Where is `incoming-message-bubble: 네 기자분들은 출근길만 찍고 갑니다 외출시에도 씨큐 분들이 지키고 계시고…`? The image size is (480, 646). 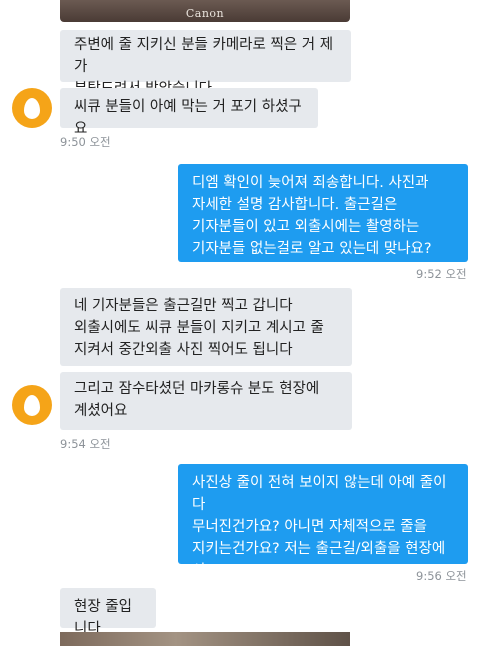
incoming-message-bubble: 네 기자분들은 출근길만 찍고 갑니다 외출시에도 씨큐 분들이 지키고 계시고… is located at coordinates (206, 327).